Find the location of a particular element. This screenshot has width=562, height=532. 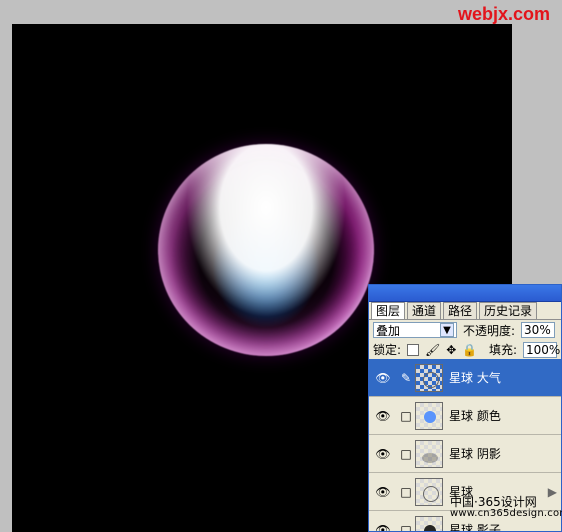

panel-tabs: 图层 通道 路径 历史记录 is located at coordinates (465, 311).